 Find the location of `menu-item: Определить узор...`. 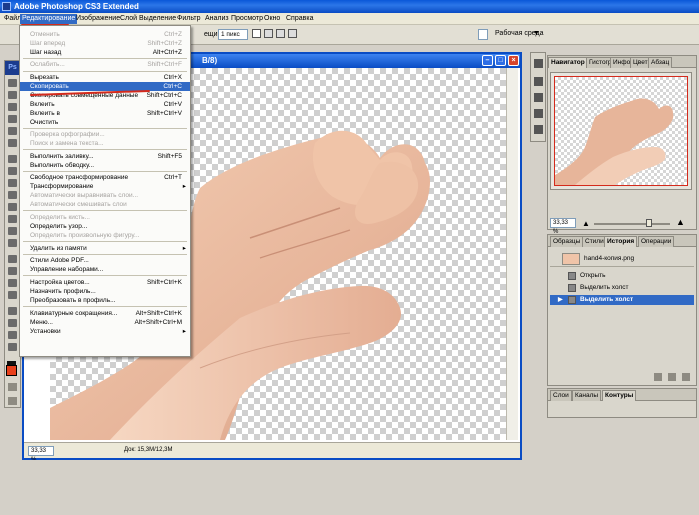

menu-item: Определить узор... is located at coordinates (105, 226).